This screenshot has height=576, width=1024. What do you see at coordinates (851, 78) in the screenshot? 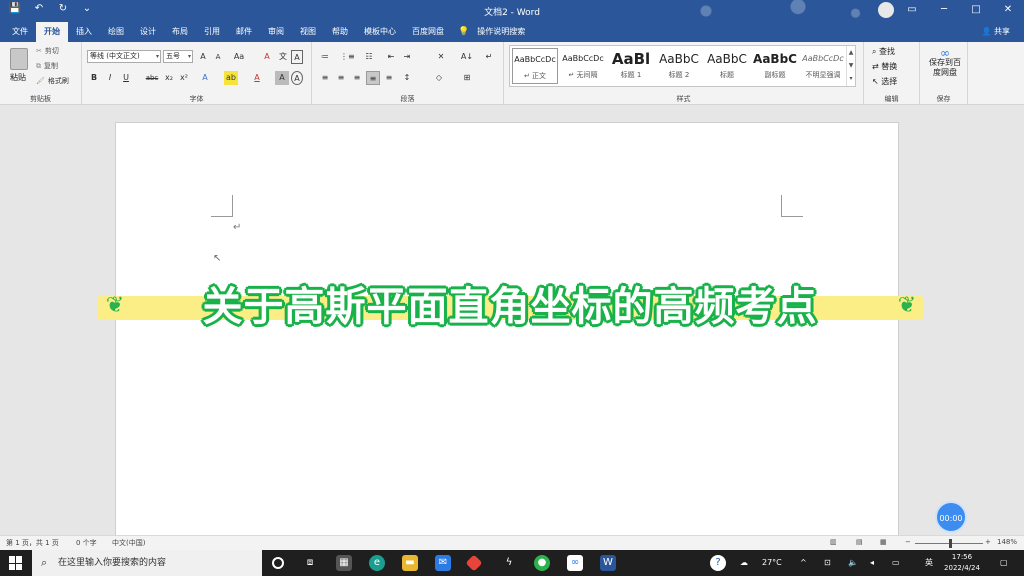
I see `more-styles-icon: ▾` at bounding box center [851, 78].